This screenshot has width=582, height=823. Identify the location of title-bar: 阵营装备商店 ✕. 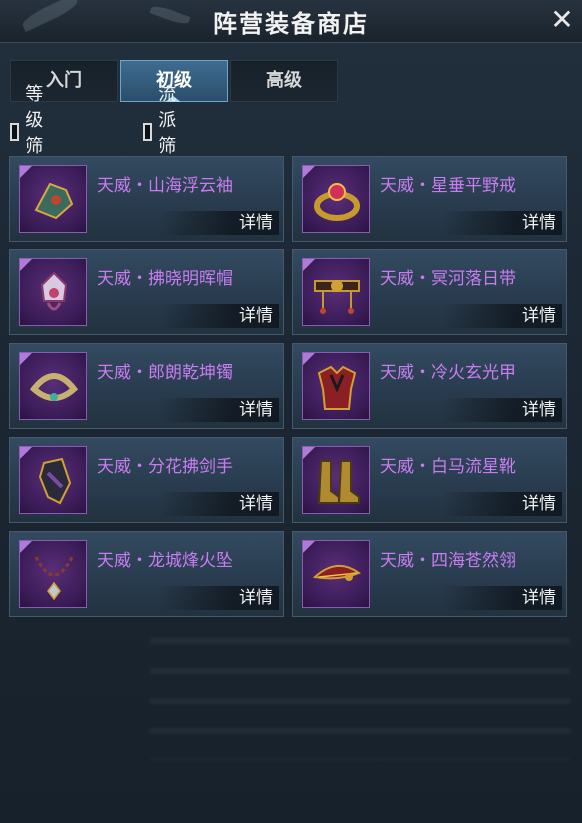
(291, 21).